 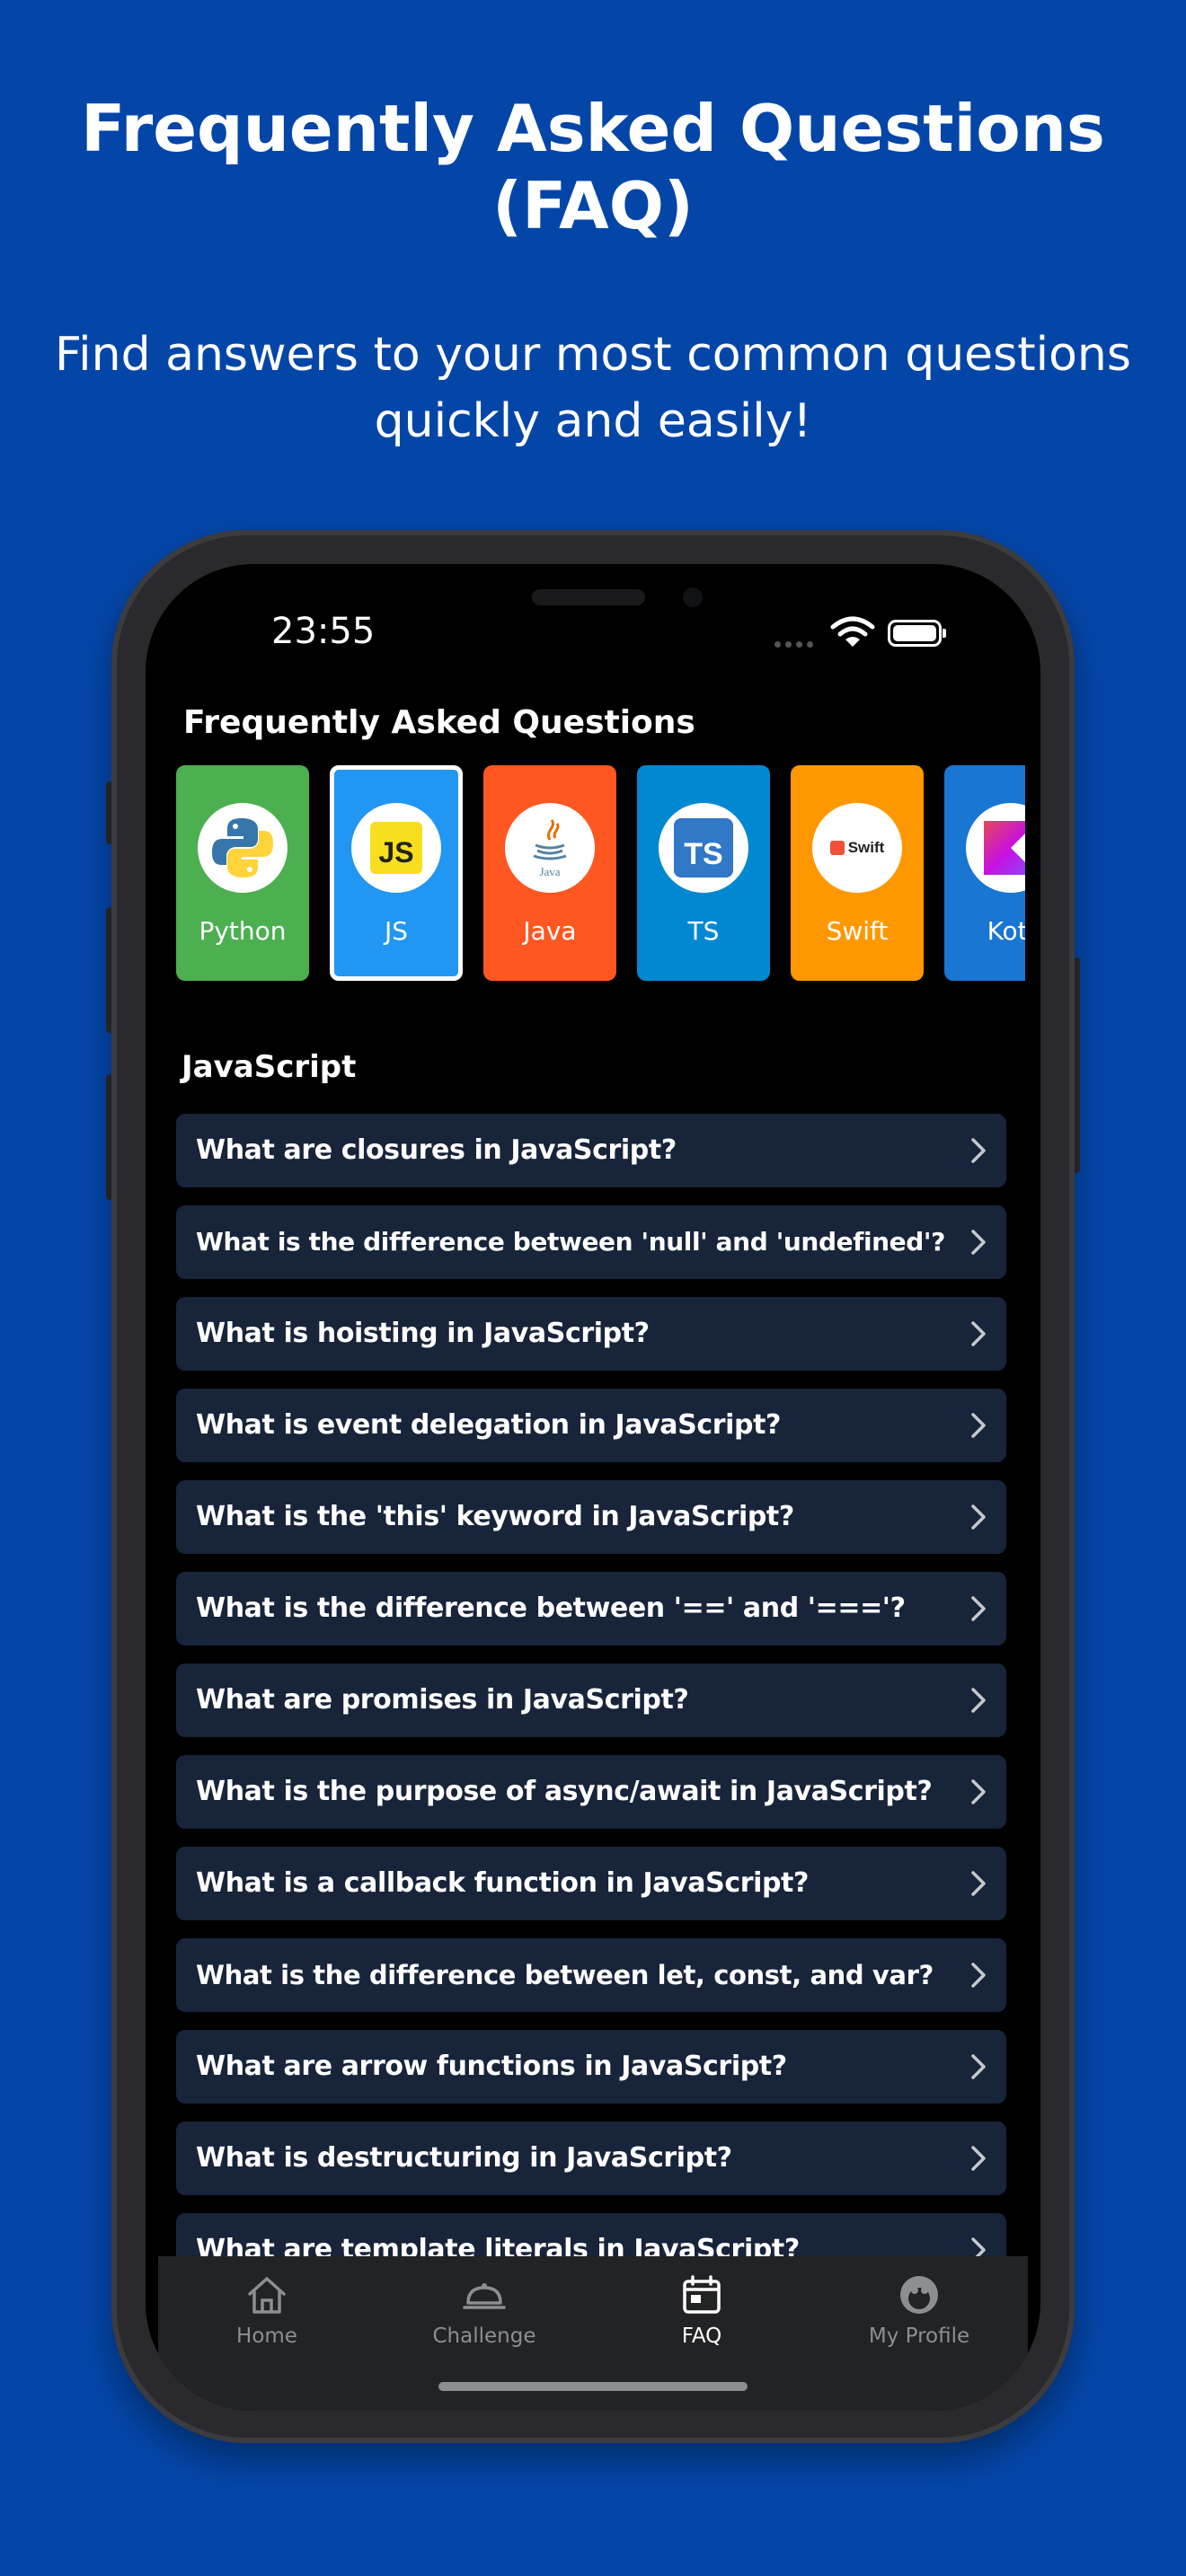 I want to click on faq-question: What is destructuring in JavaScript?, so click(x=464, y=2158).